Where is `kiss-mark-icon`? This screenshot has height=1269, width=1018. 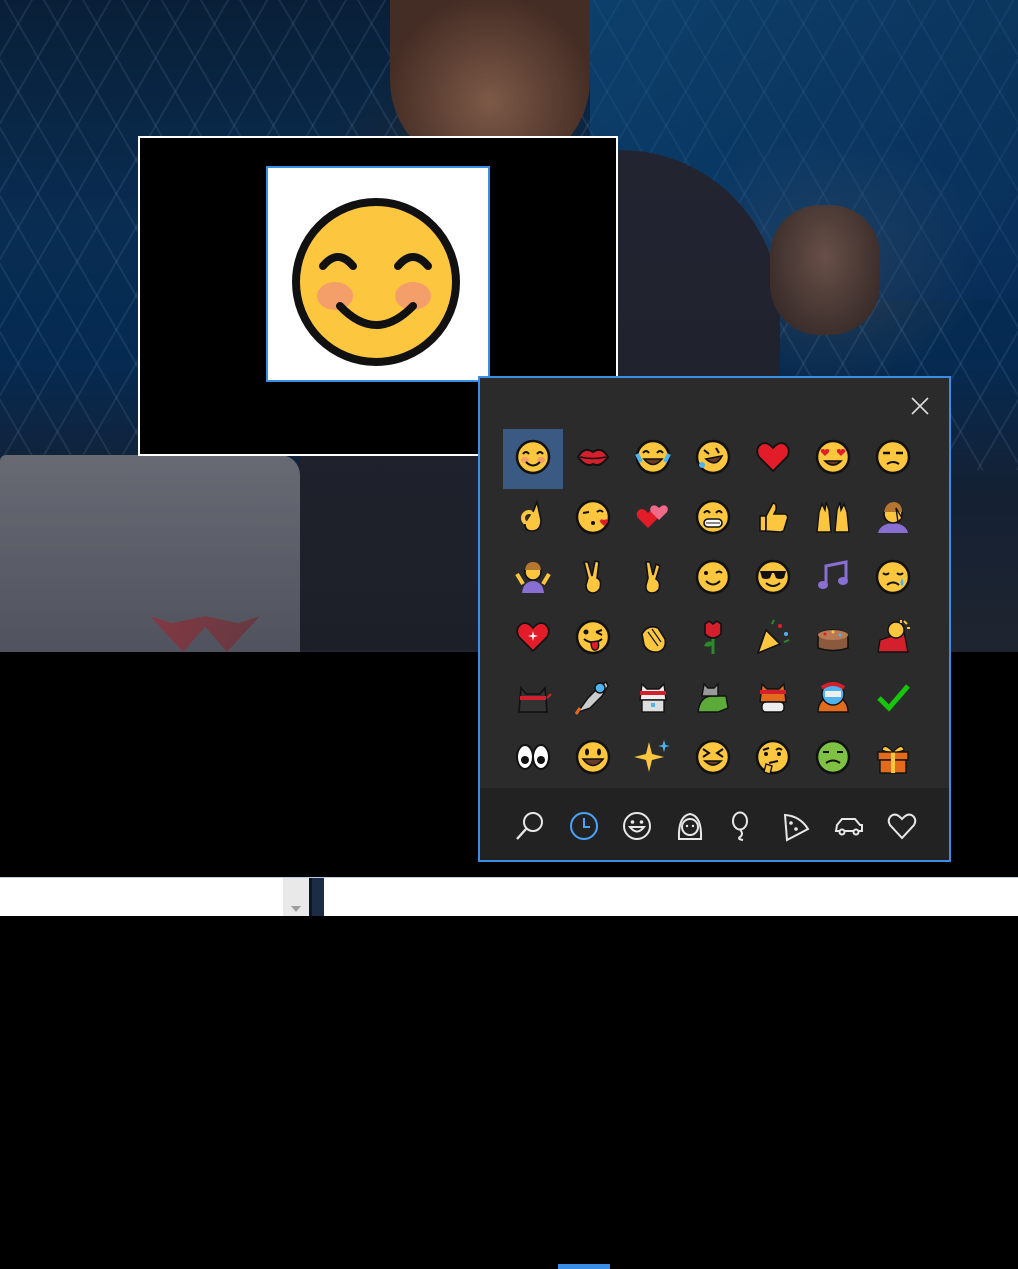 kiss-mark-icon is located at coordinates (593, 459).